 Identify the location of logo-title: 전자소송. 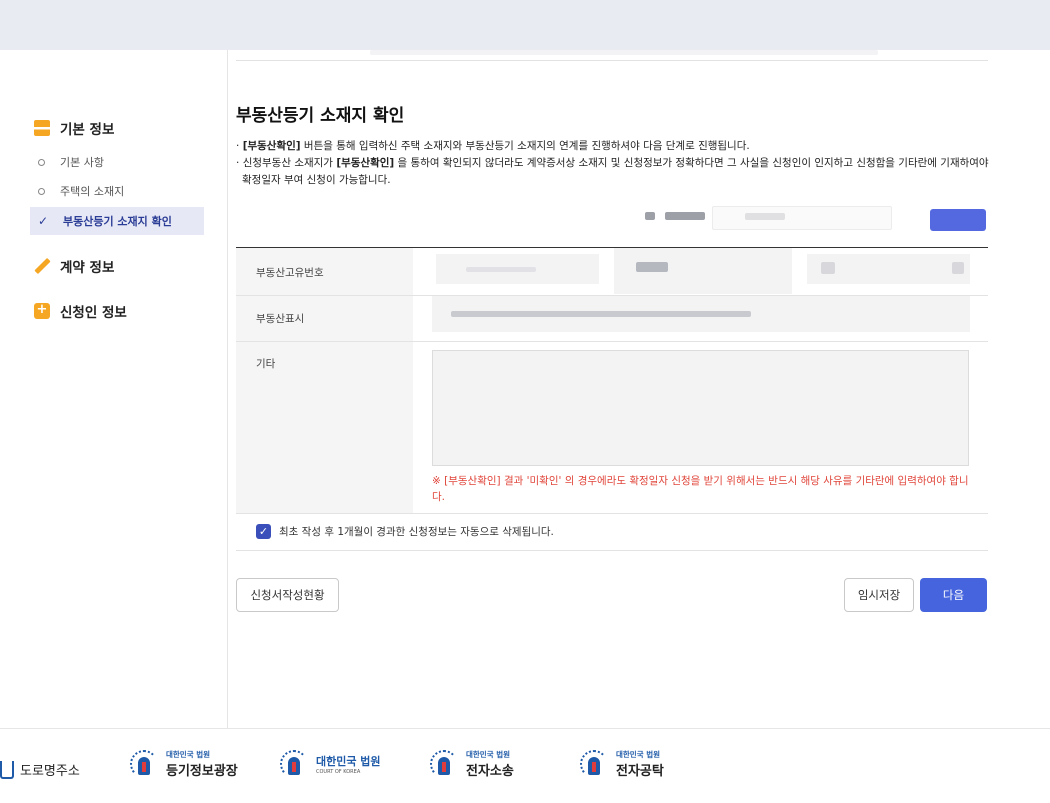
(490, 771).